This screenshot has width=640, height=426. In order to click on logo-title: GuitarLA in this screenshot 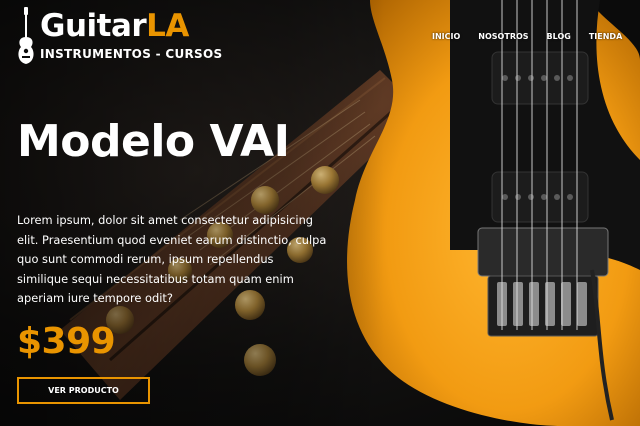, I will do `click(131, 26)`.